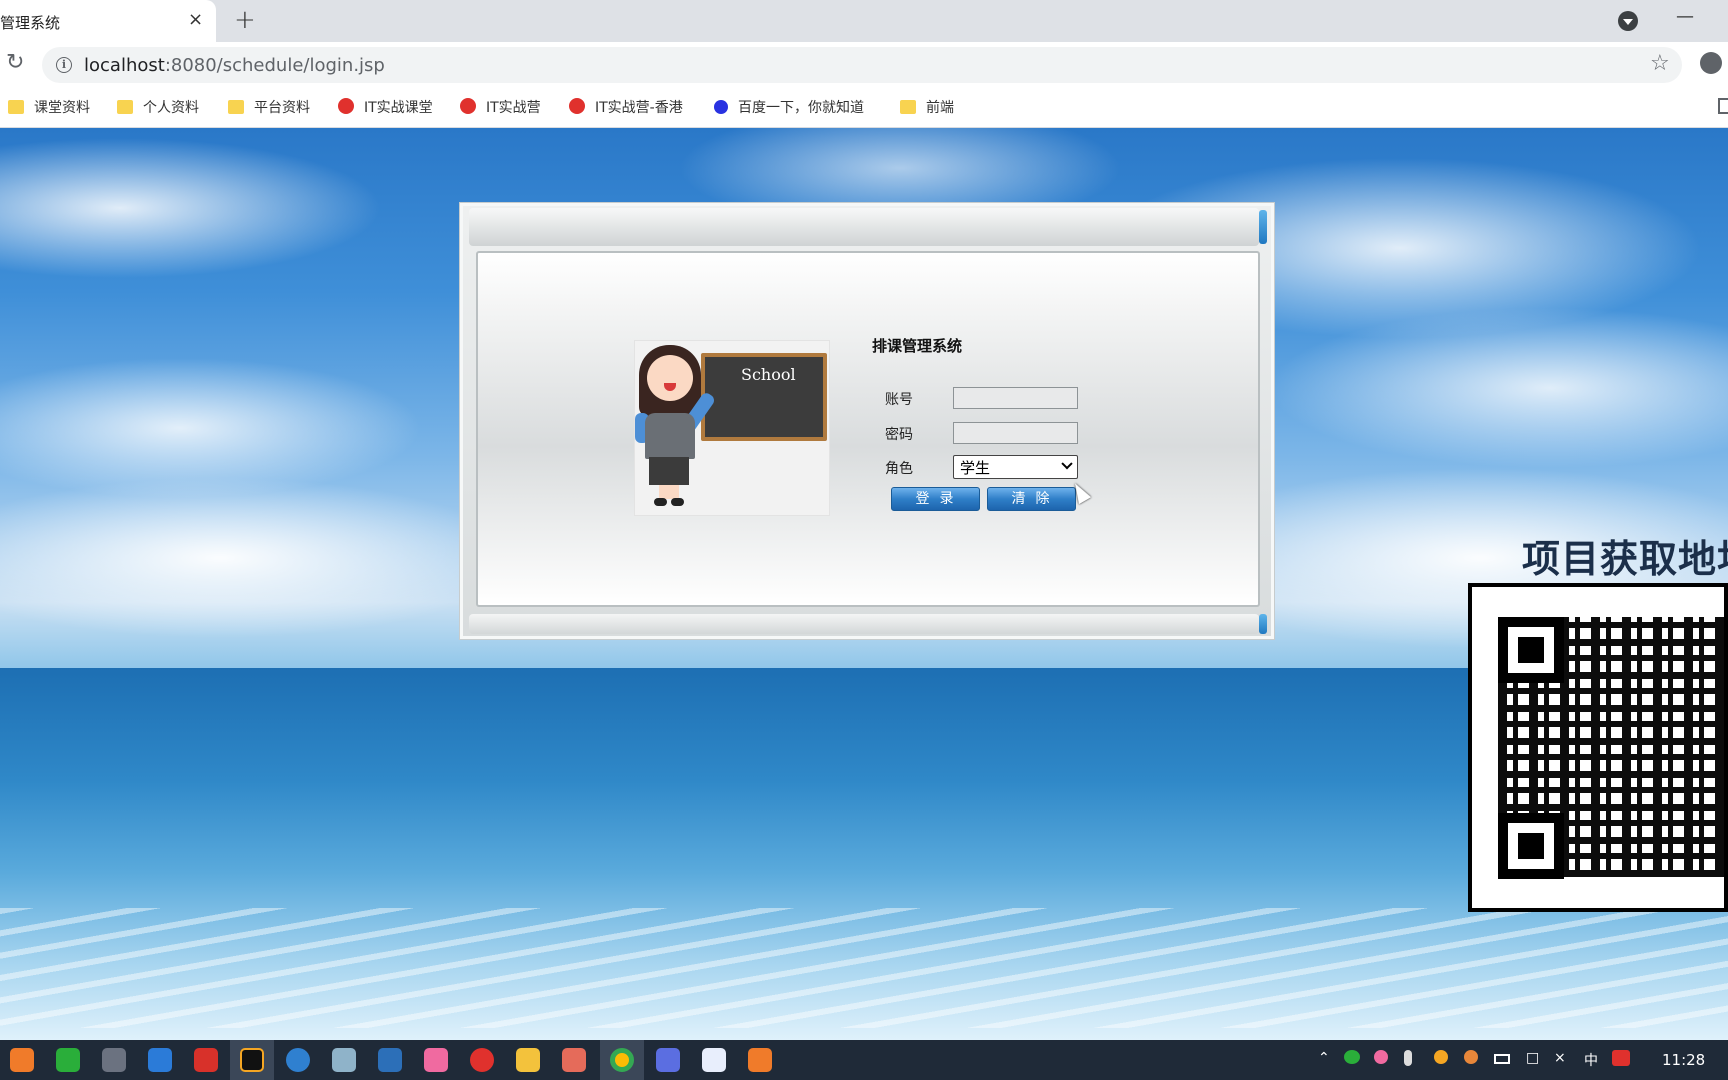  What do you see at coordinates (252, 1060) in the screenshot?
I see `intellij-icon` at bounding box center [252, 1060].